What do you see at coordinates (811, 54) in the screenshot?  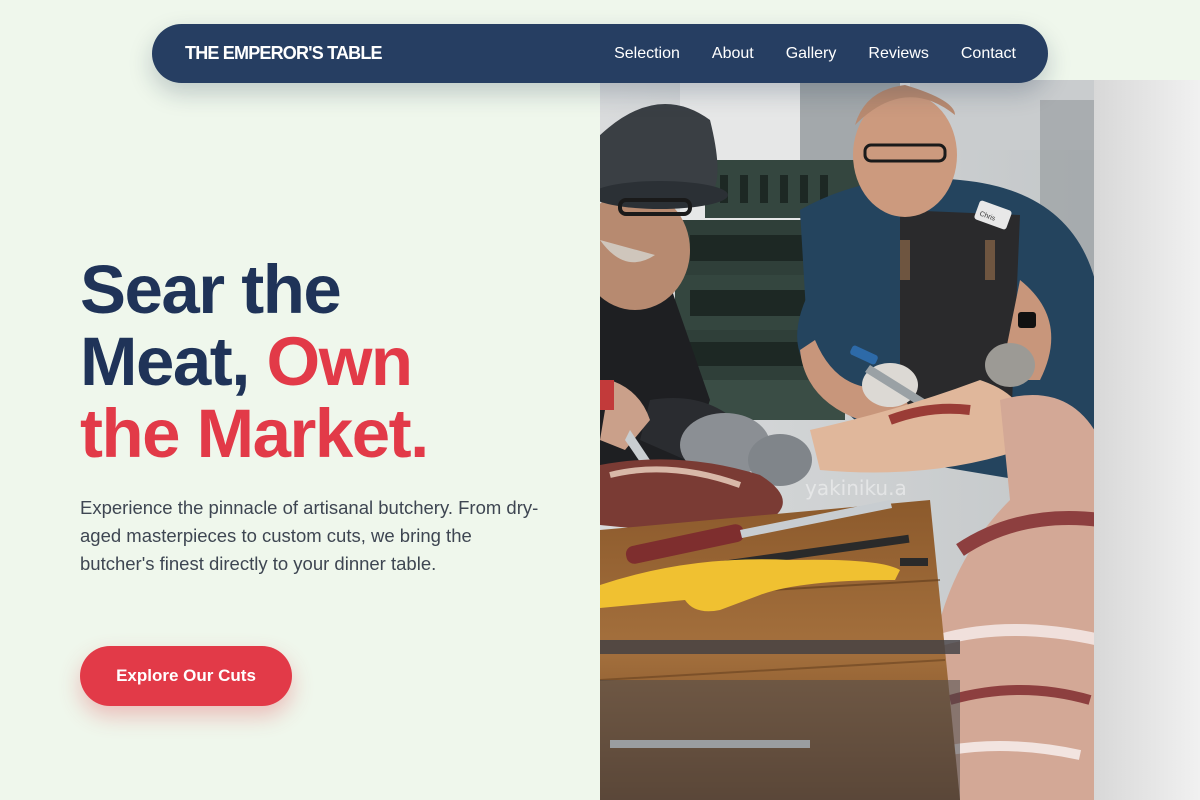 I see `nav-link-gallery: Gallery` at bounding box center [811, 54].